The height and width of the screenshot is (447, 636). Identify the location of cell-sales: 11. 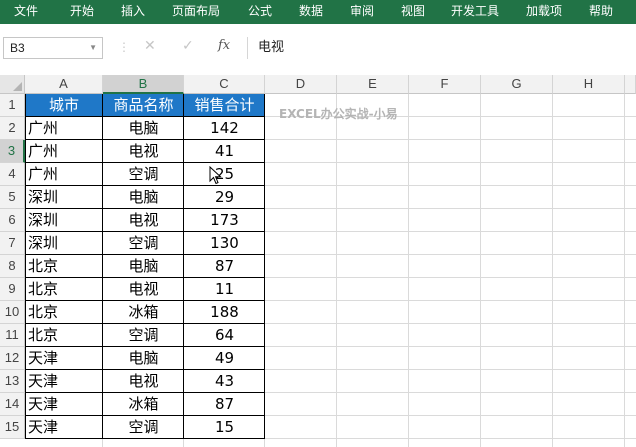
(224, 289).